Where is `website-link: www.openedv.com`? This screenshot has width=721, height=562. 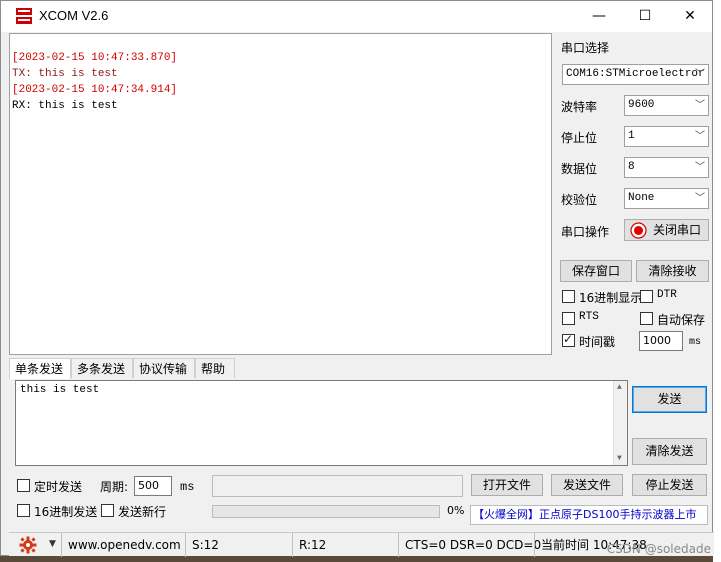 website-link: www.openedv.com is located at coordinates (122, 545).